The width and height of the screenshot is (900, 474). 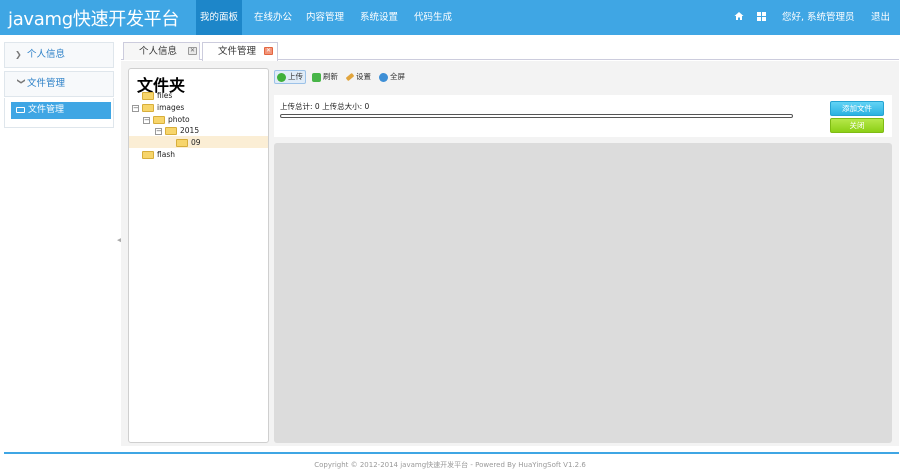 What do you see at coordinates (510, 50) in the screenshot?
I see `tab-bar: 个人信息 ✕ 文件管理 ✕` at bounding box center [510, 50].